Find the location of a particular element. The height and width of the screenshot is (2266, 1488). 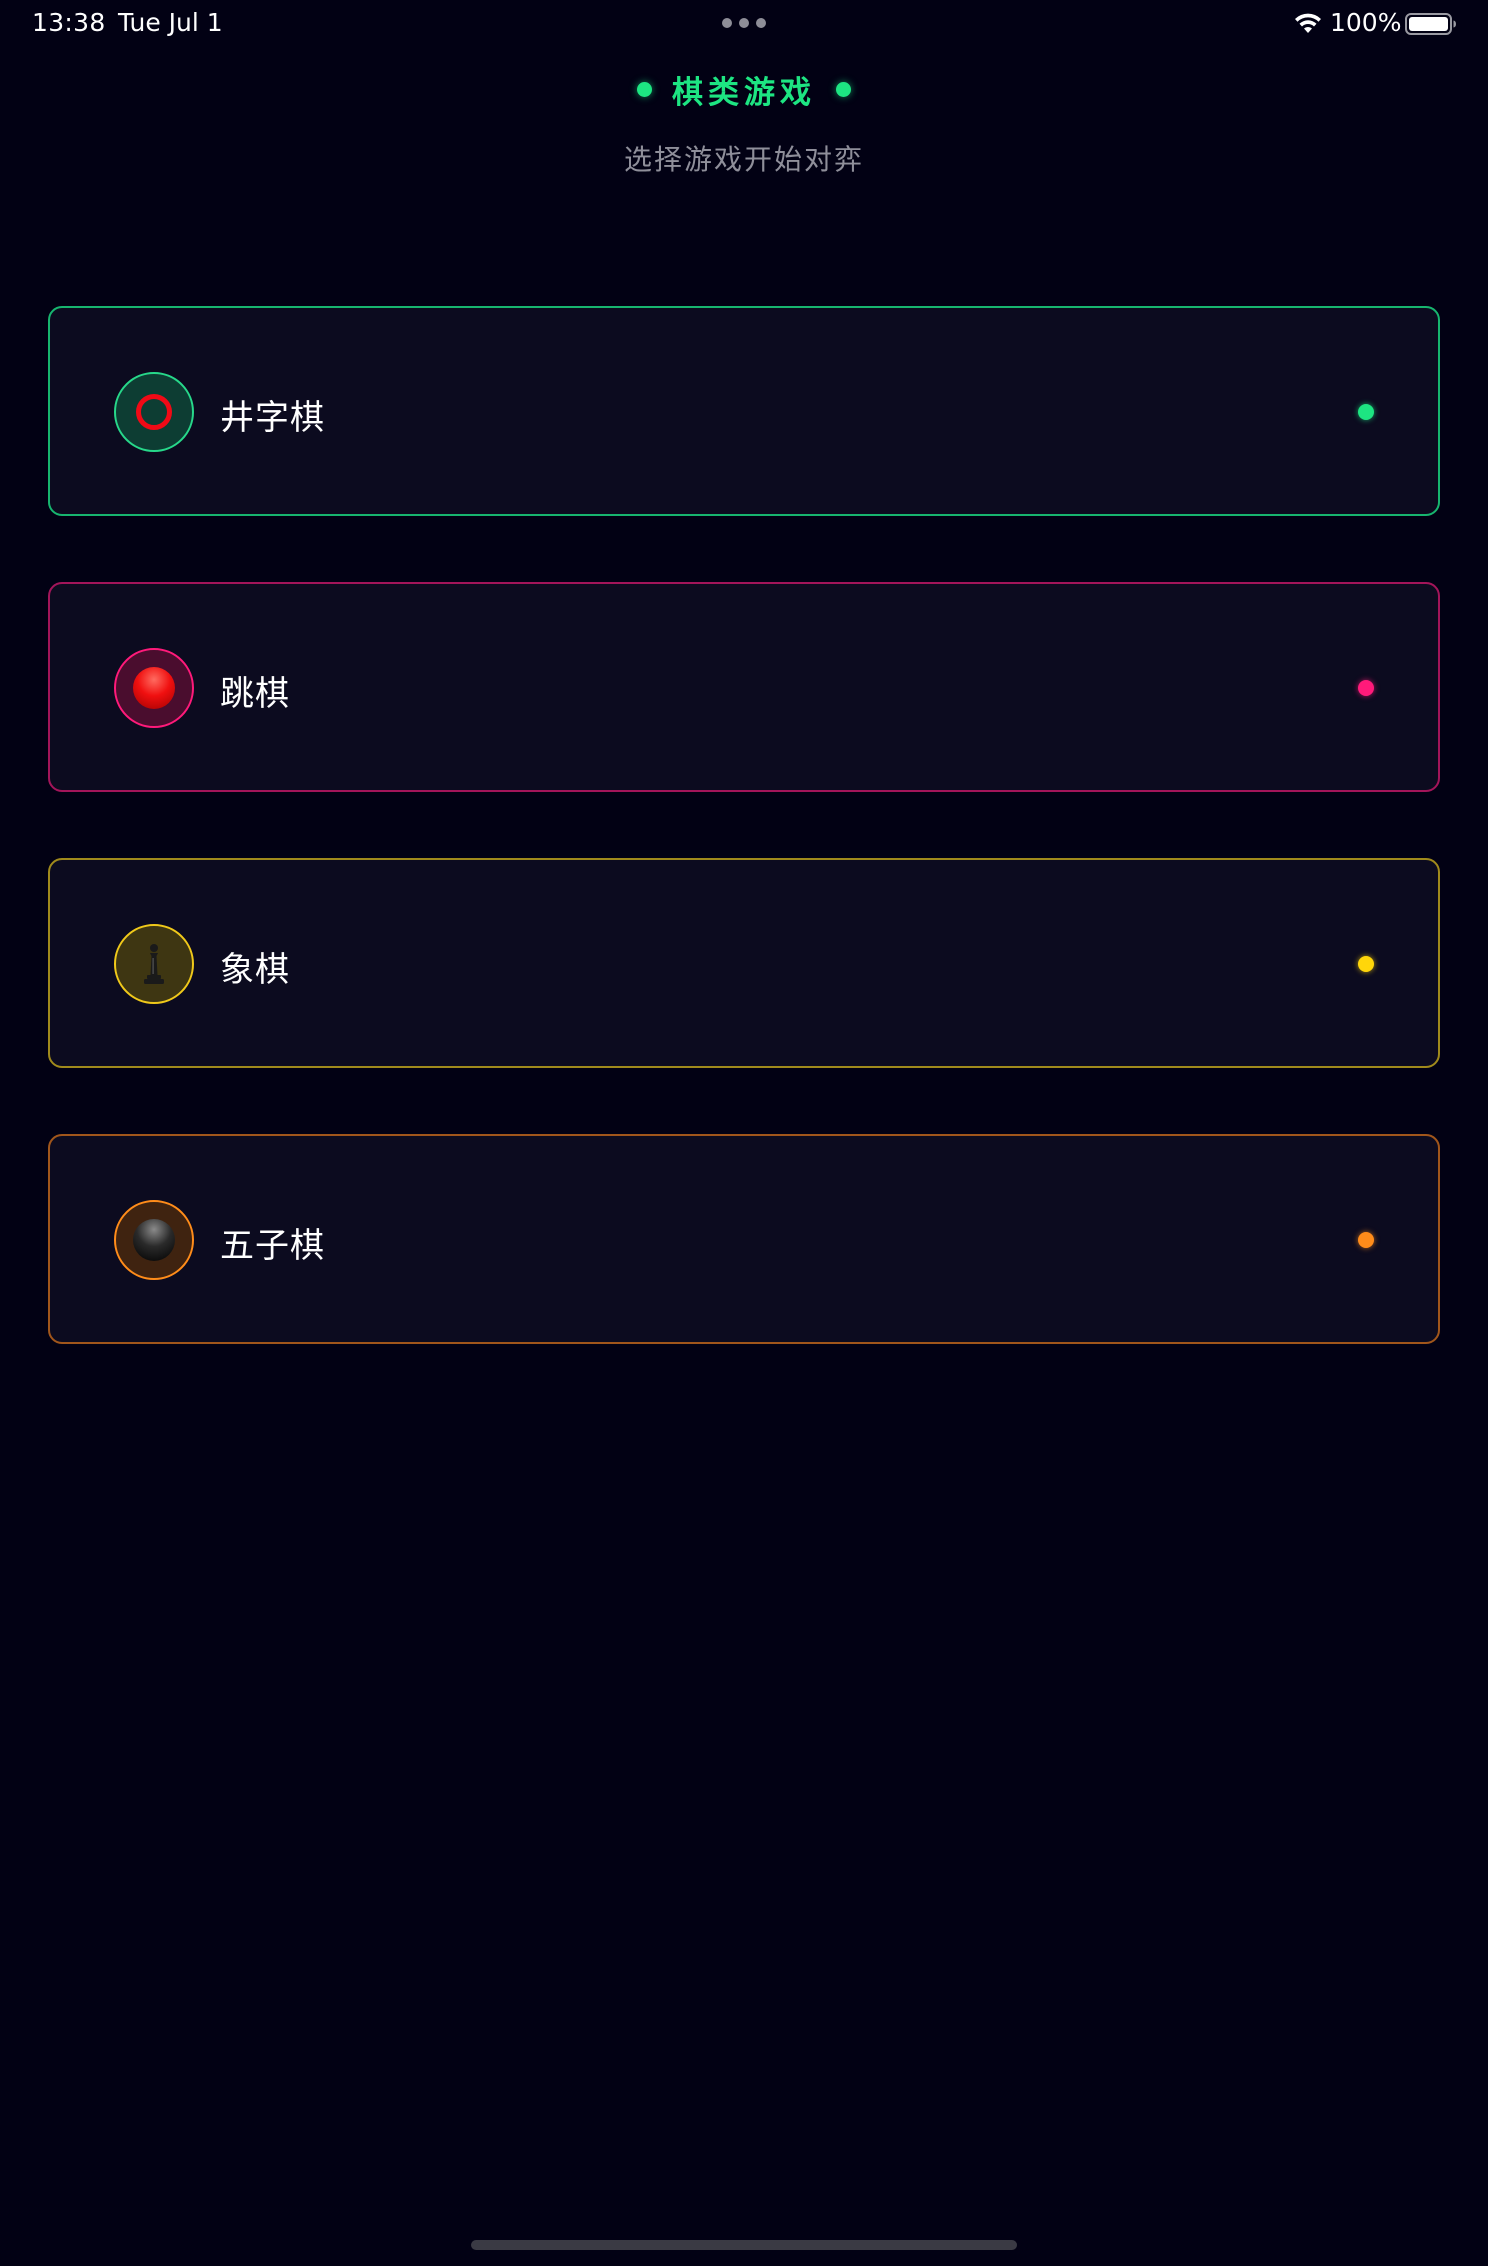

black-go-stone-icon is located at coordinates (154, 1240).